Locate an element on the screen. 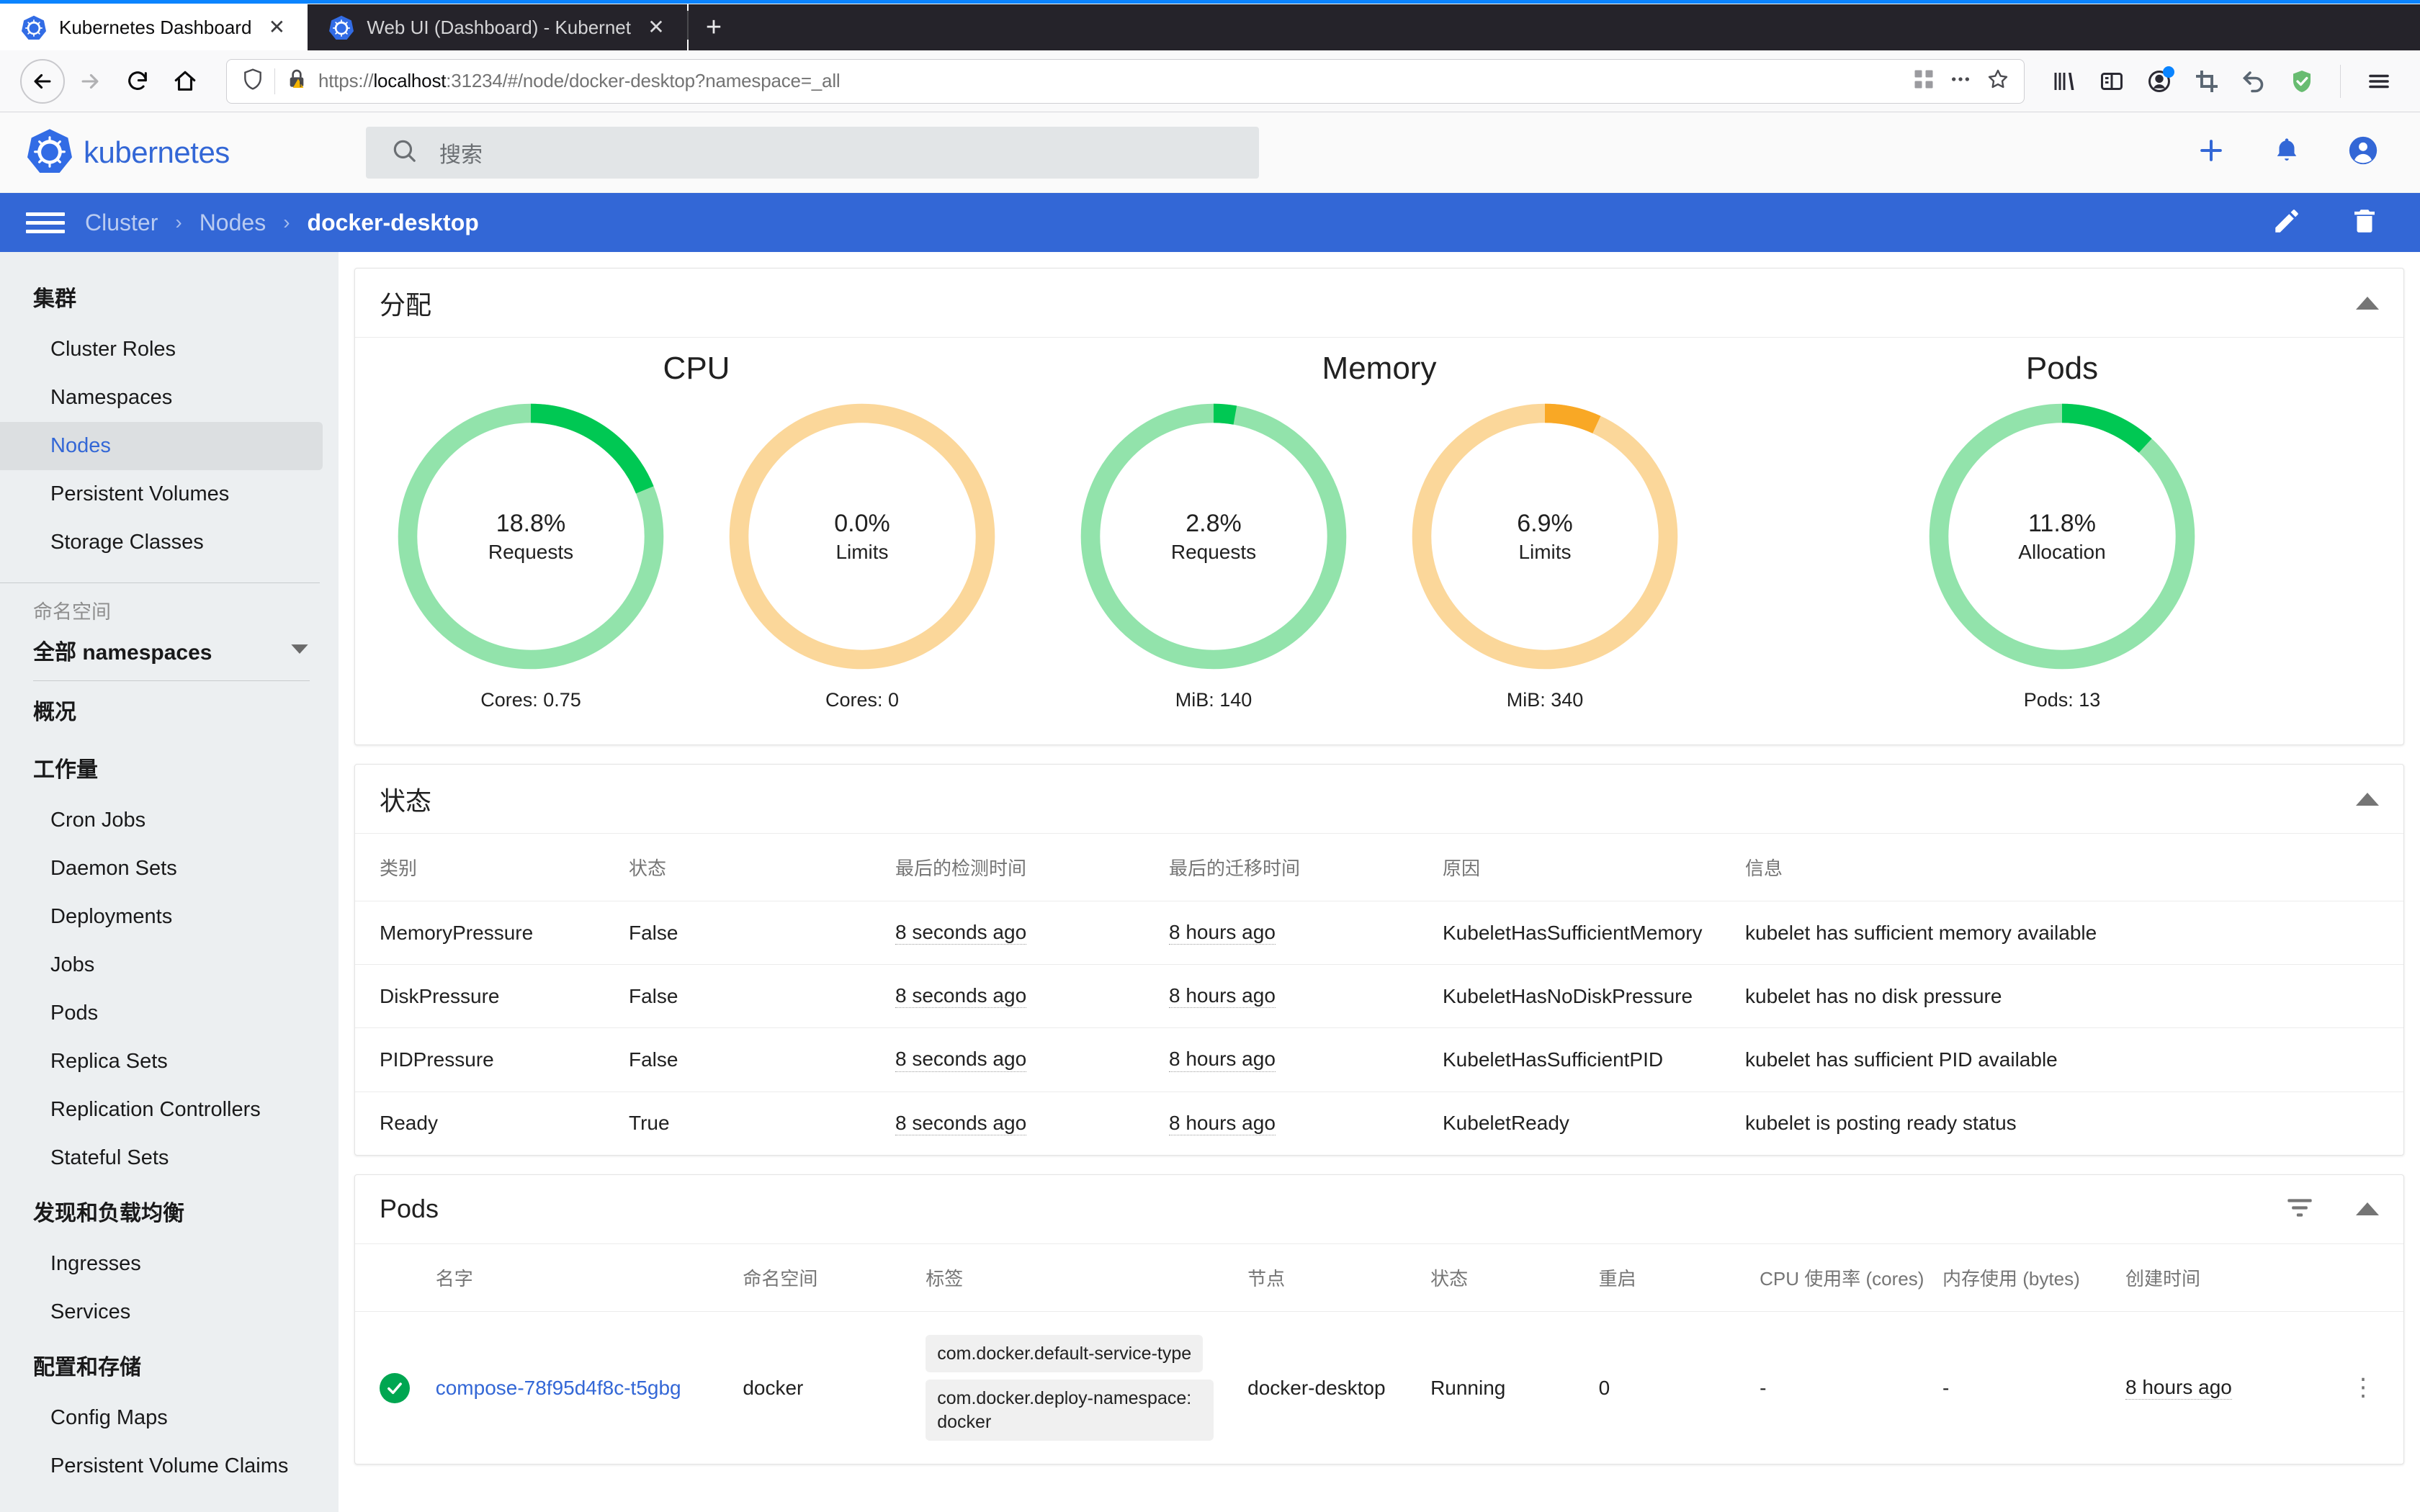 The image size is (2420, 1512). forward-icon is located at coordinates (90, 81).